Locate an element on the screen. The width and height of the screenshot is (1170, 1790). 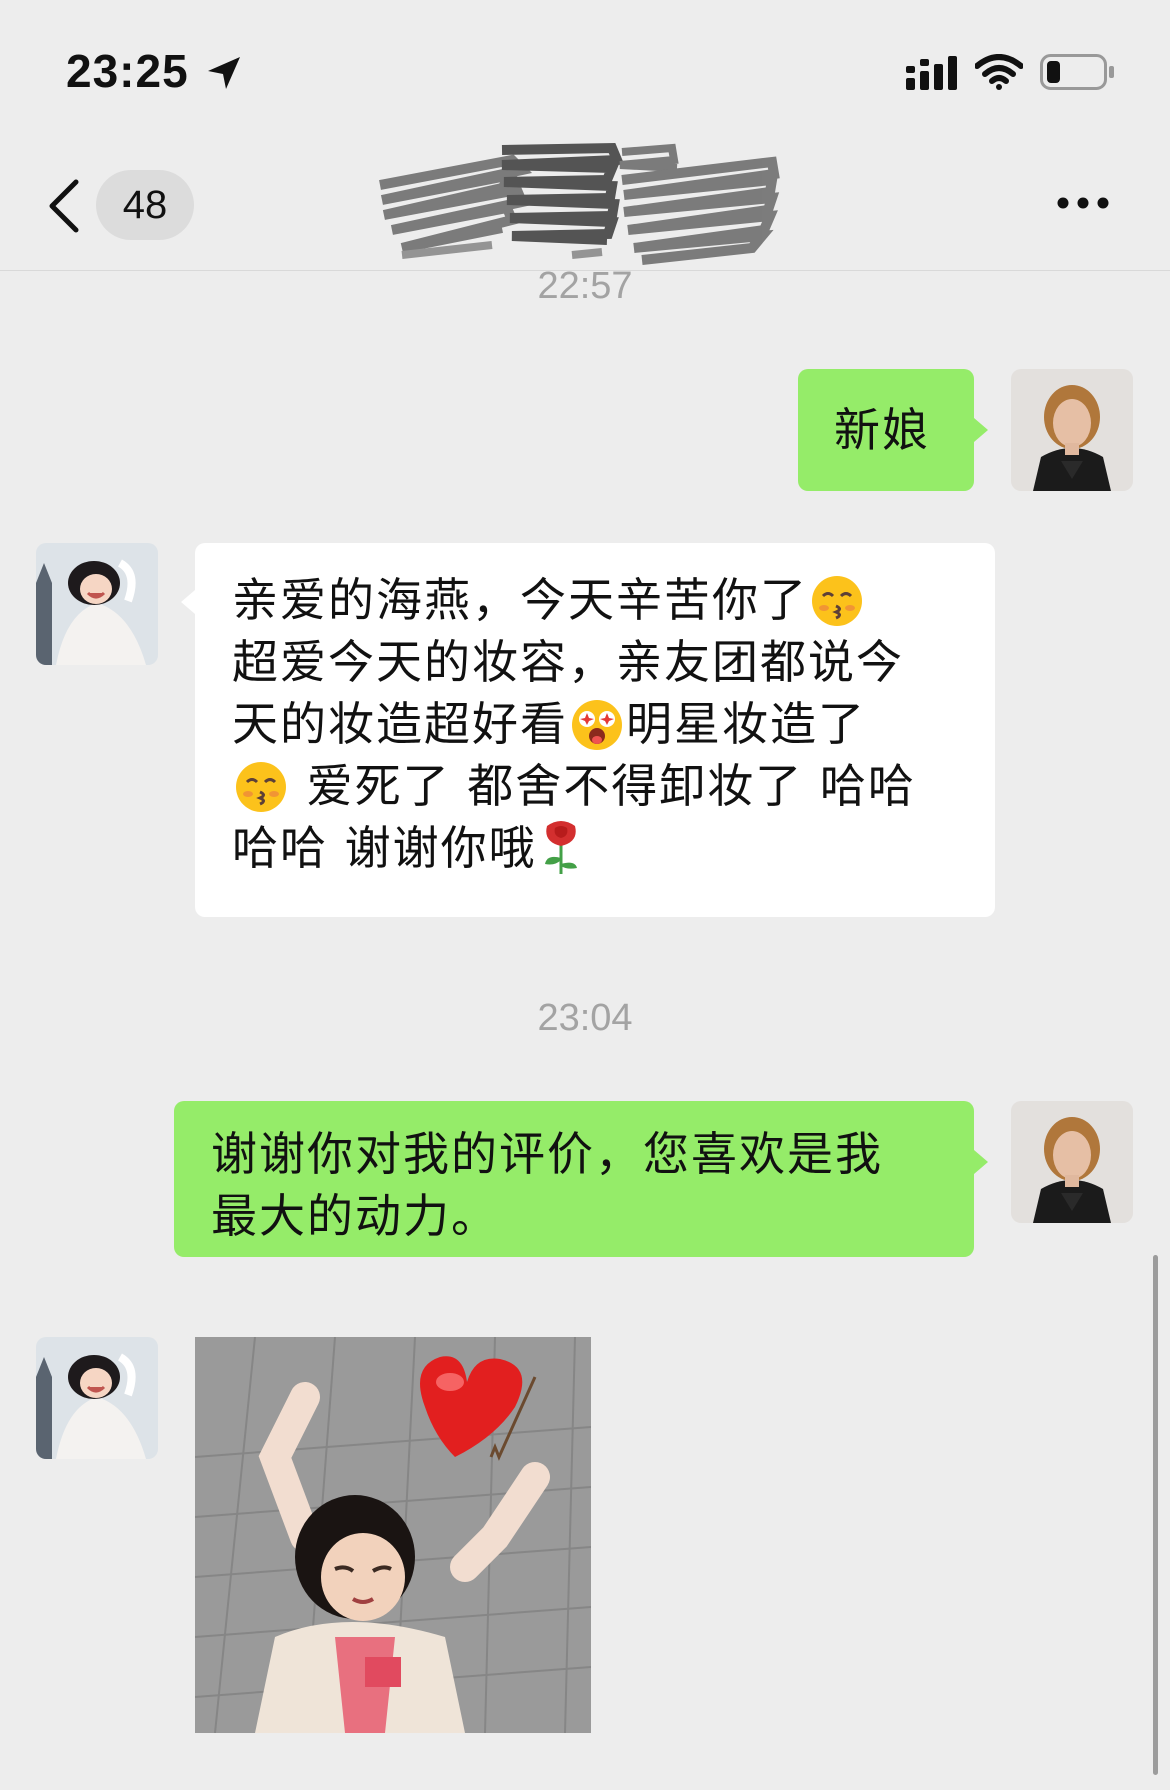
sent-message-bubble: 谢谢你对我的评价，您喜欢是我 最大的动力。 is located at coordinates (574, 1179).